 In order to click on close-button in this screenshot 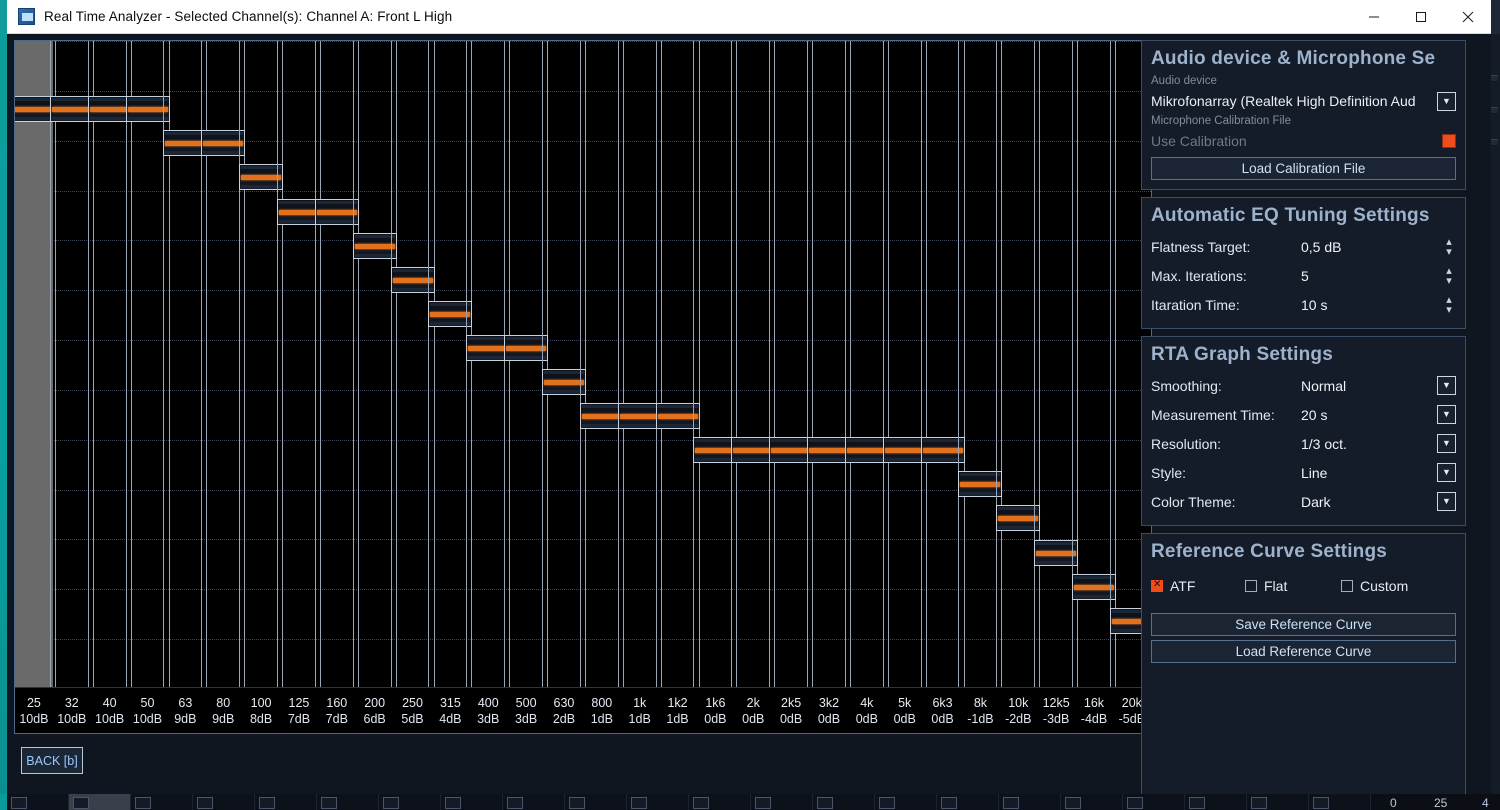, I will do `click(1467, 17)`.